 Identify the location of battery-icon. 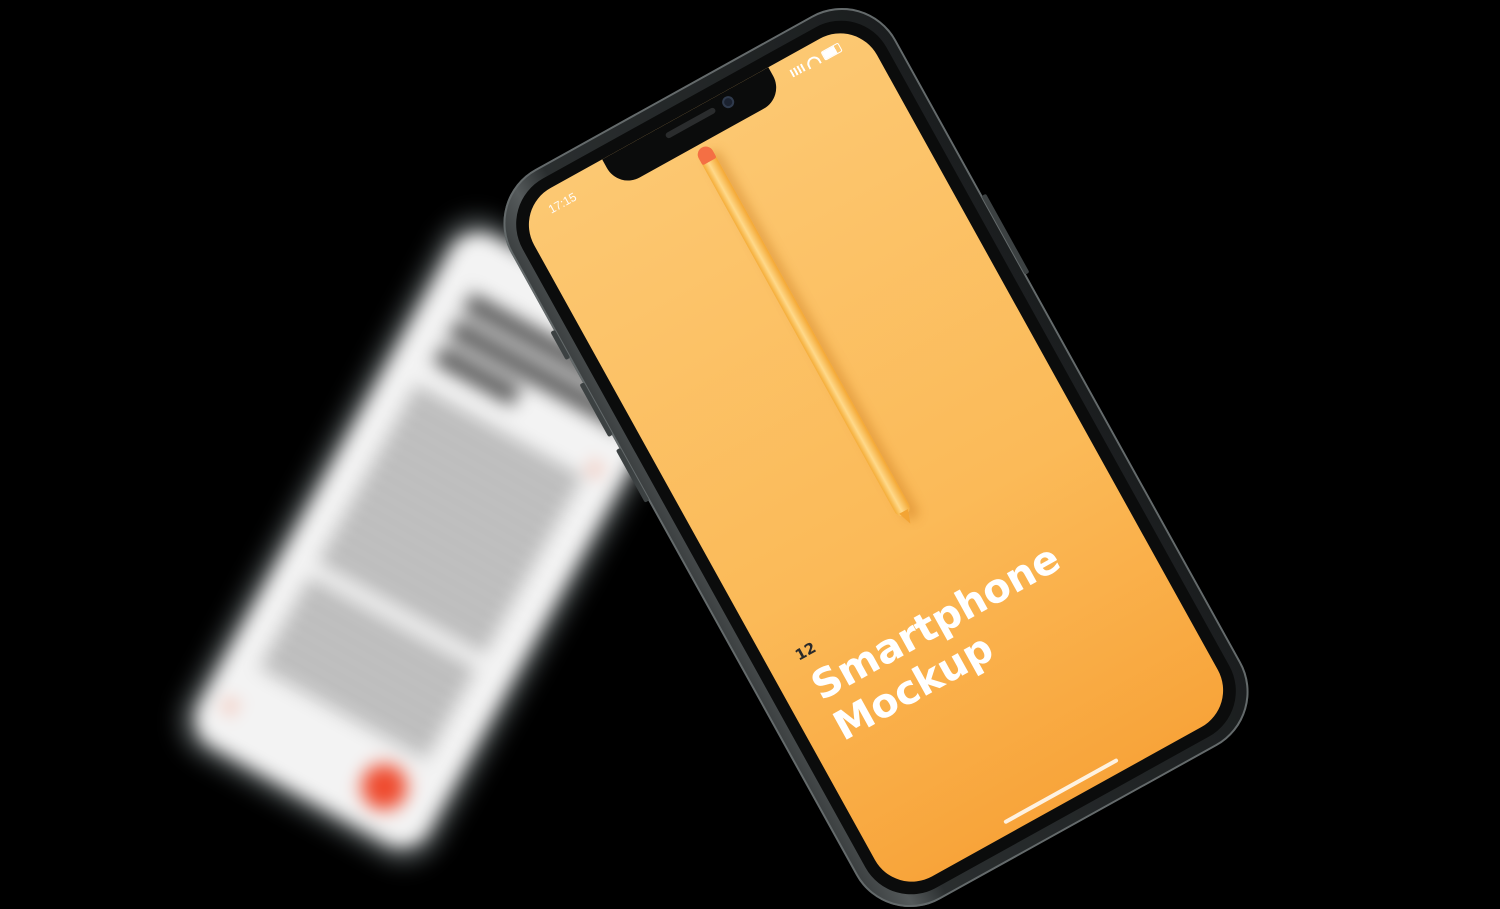
(831, 51).